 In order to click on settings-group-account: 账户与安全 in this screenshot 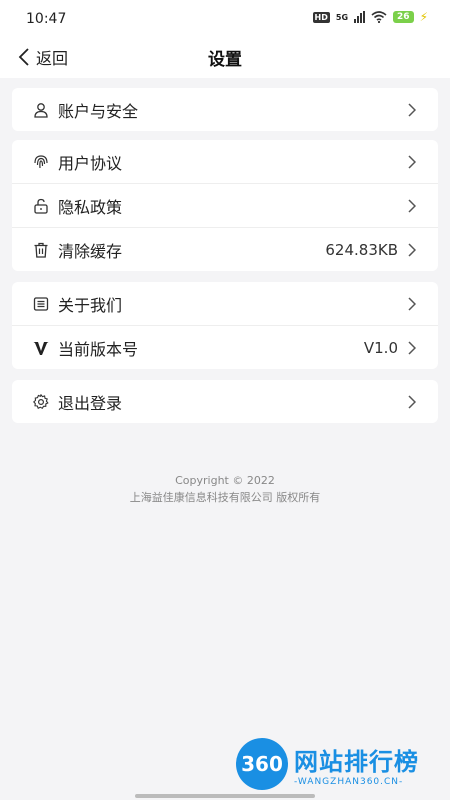, I will do `click(225, 109)`.